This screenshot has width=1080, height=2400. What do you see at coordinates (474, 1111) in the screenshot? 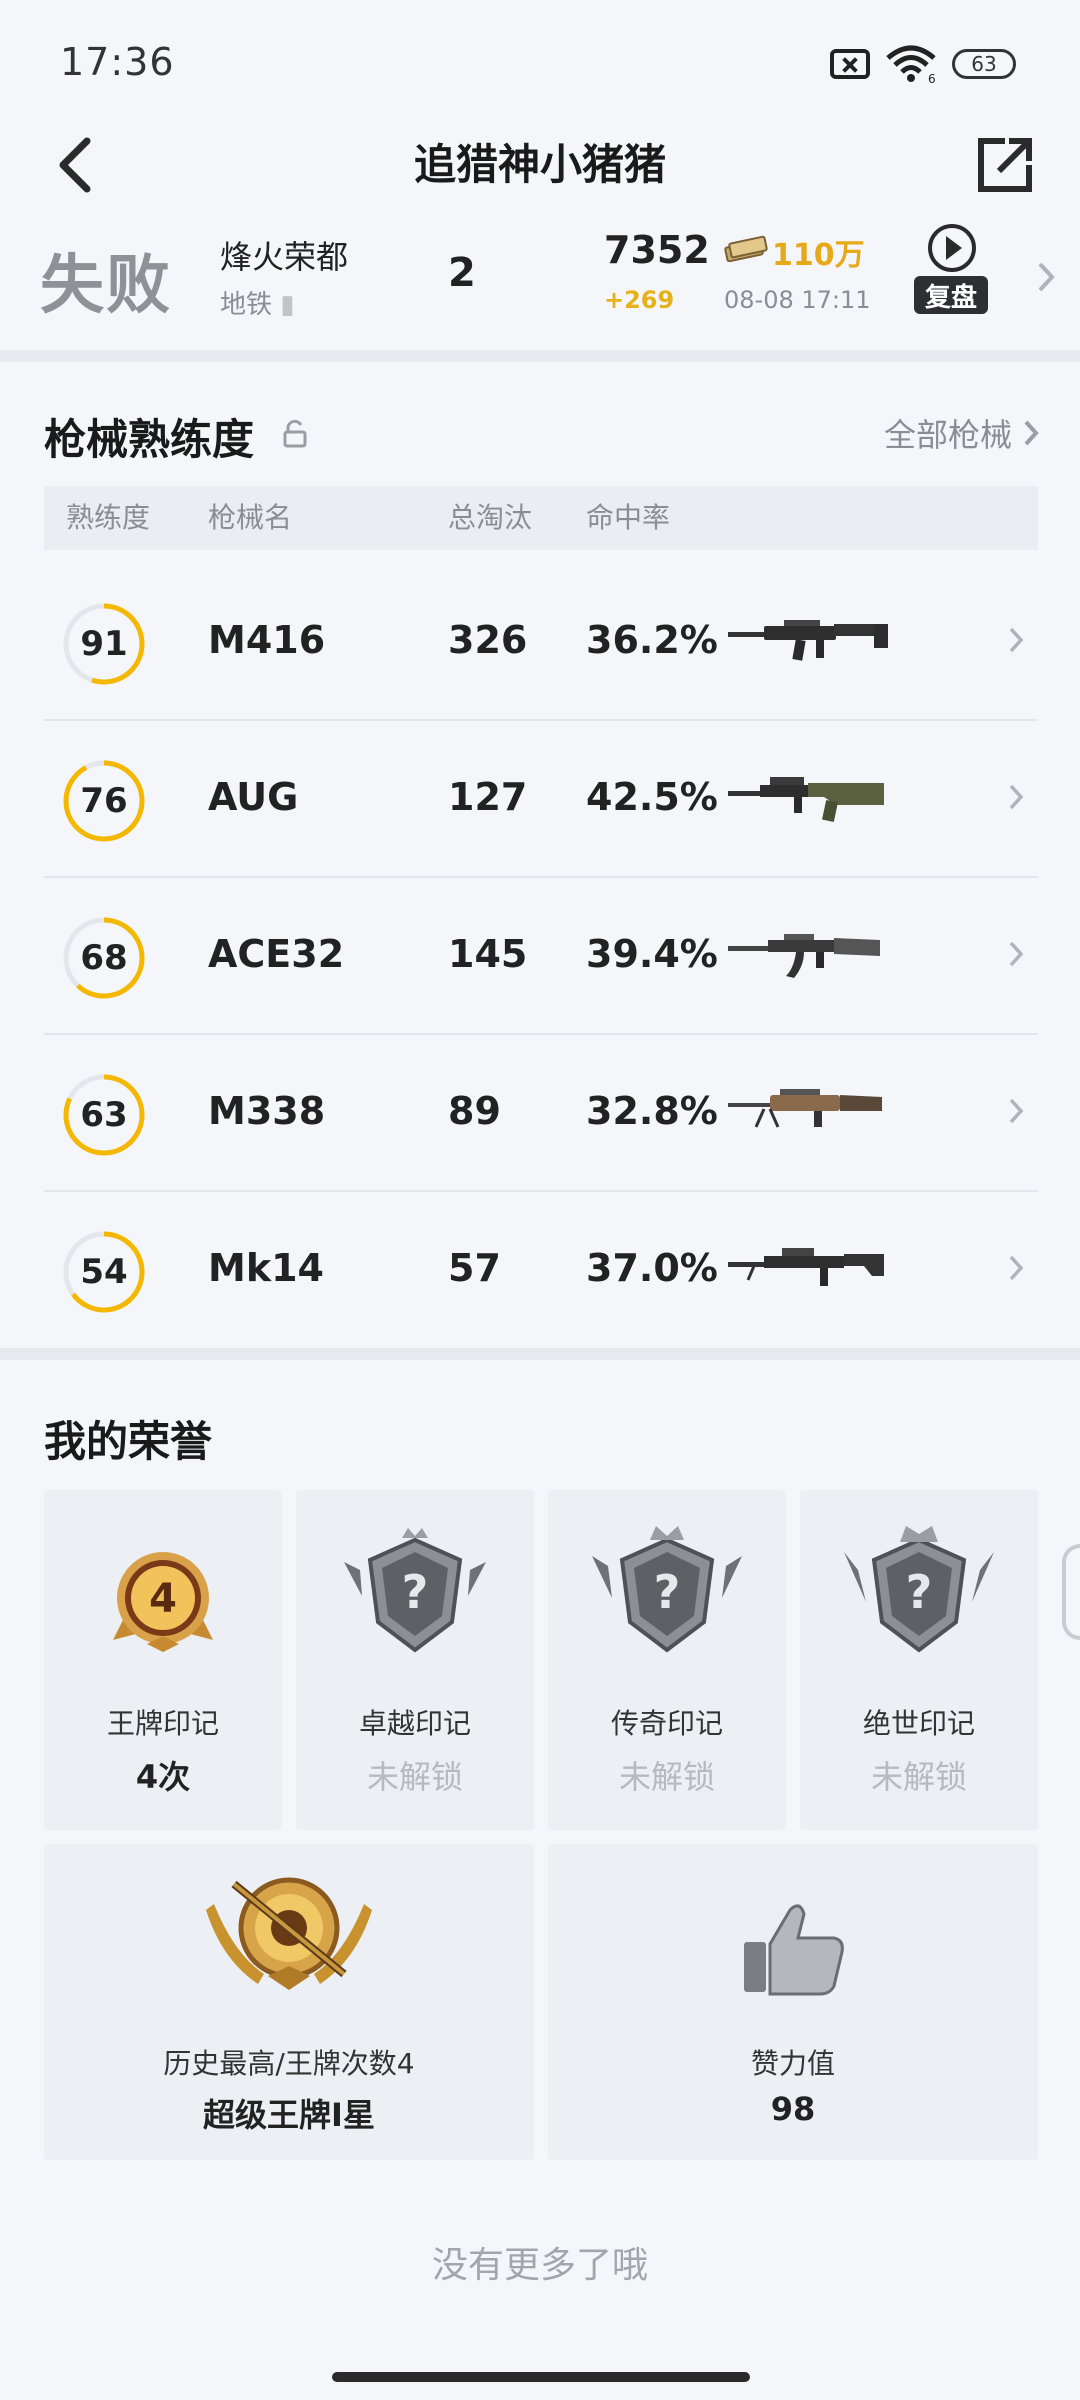
I see `weapon-kills: 89` at bounding box center [474, 1111].